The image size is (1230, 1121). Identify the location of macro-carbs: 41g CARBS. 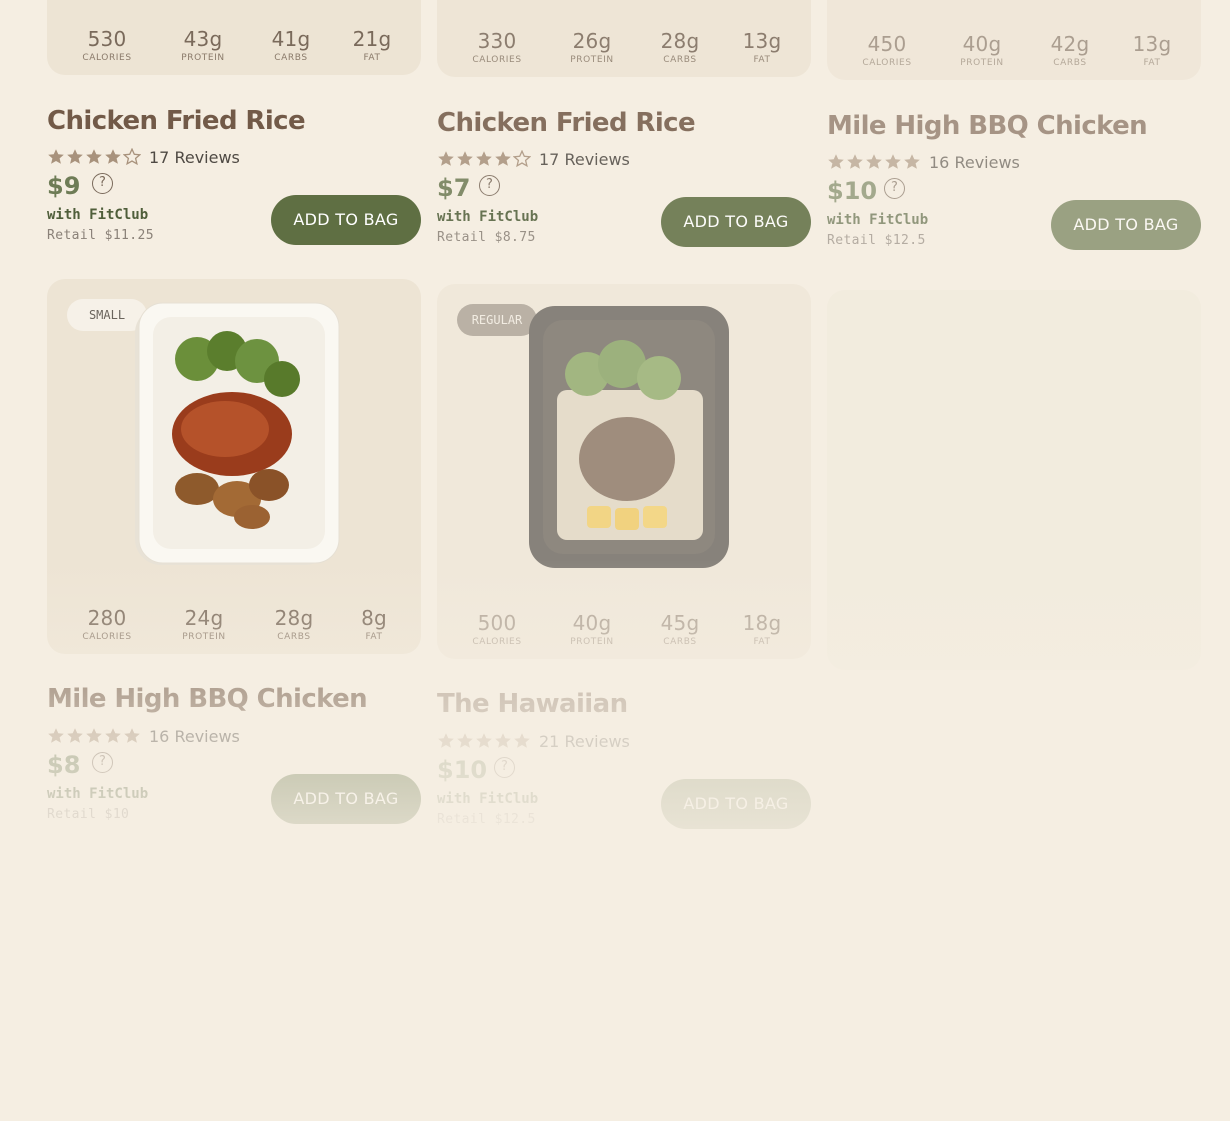
(291, 46).